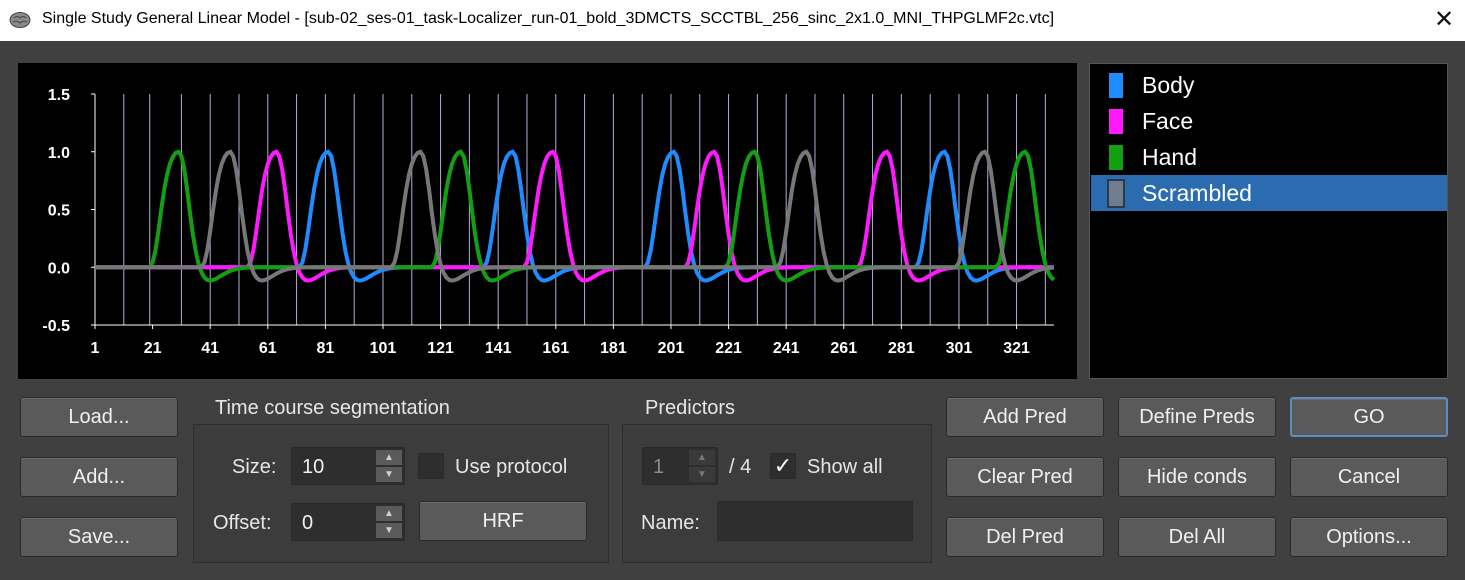 The height and width of the screenshot is (580, 1465). I want to click on hrf-button: HRF, so click(503, 521).